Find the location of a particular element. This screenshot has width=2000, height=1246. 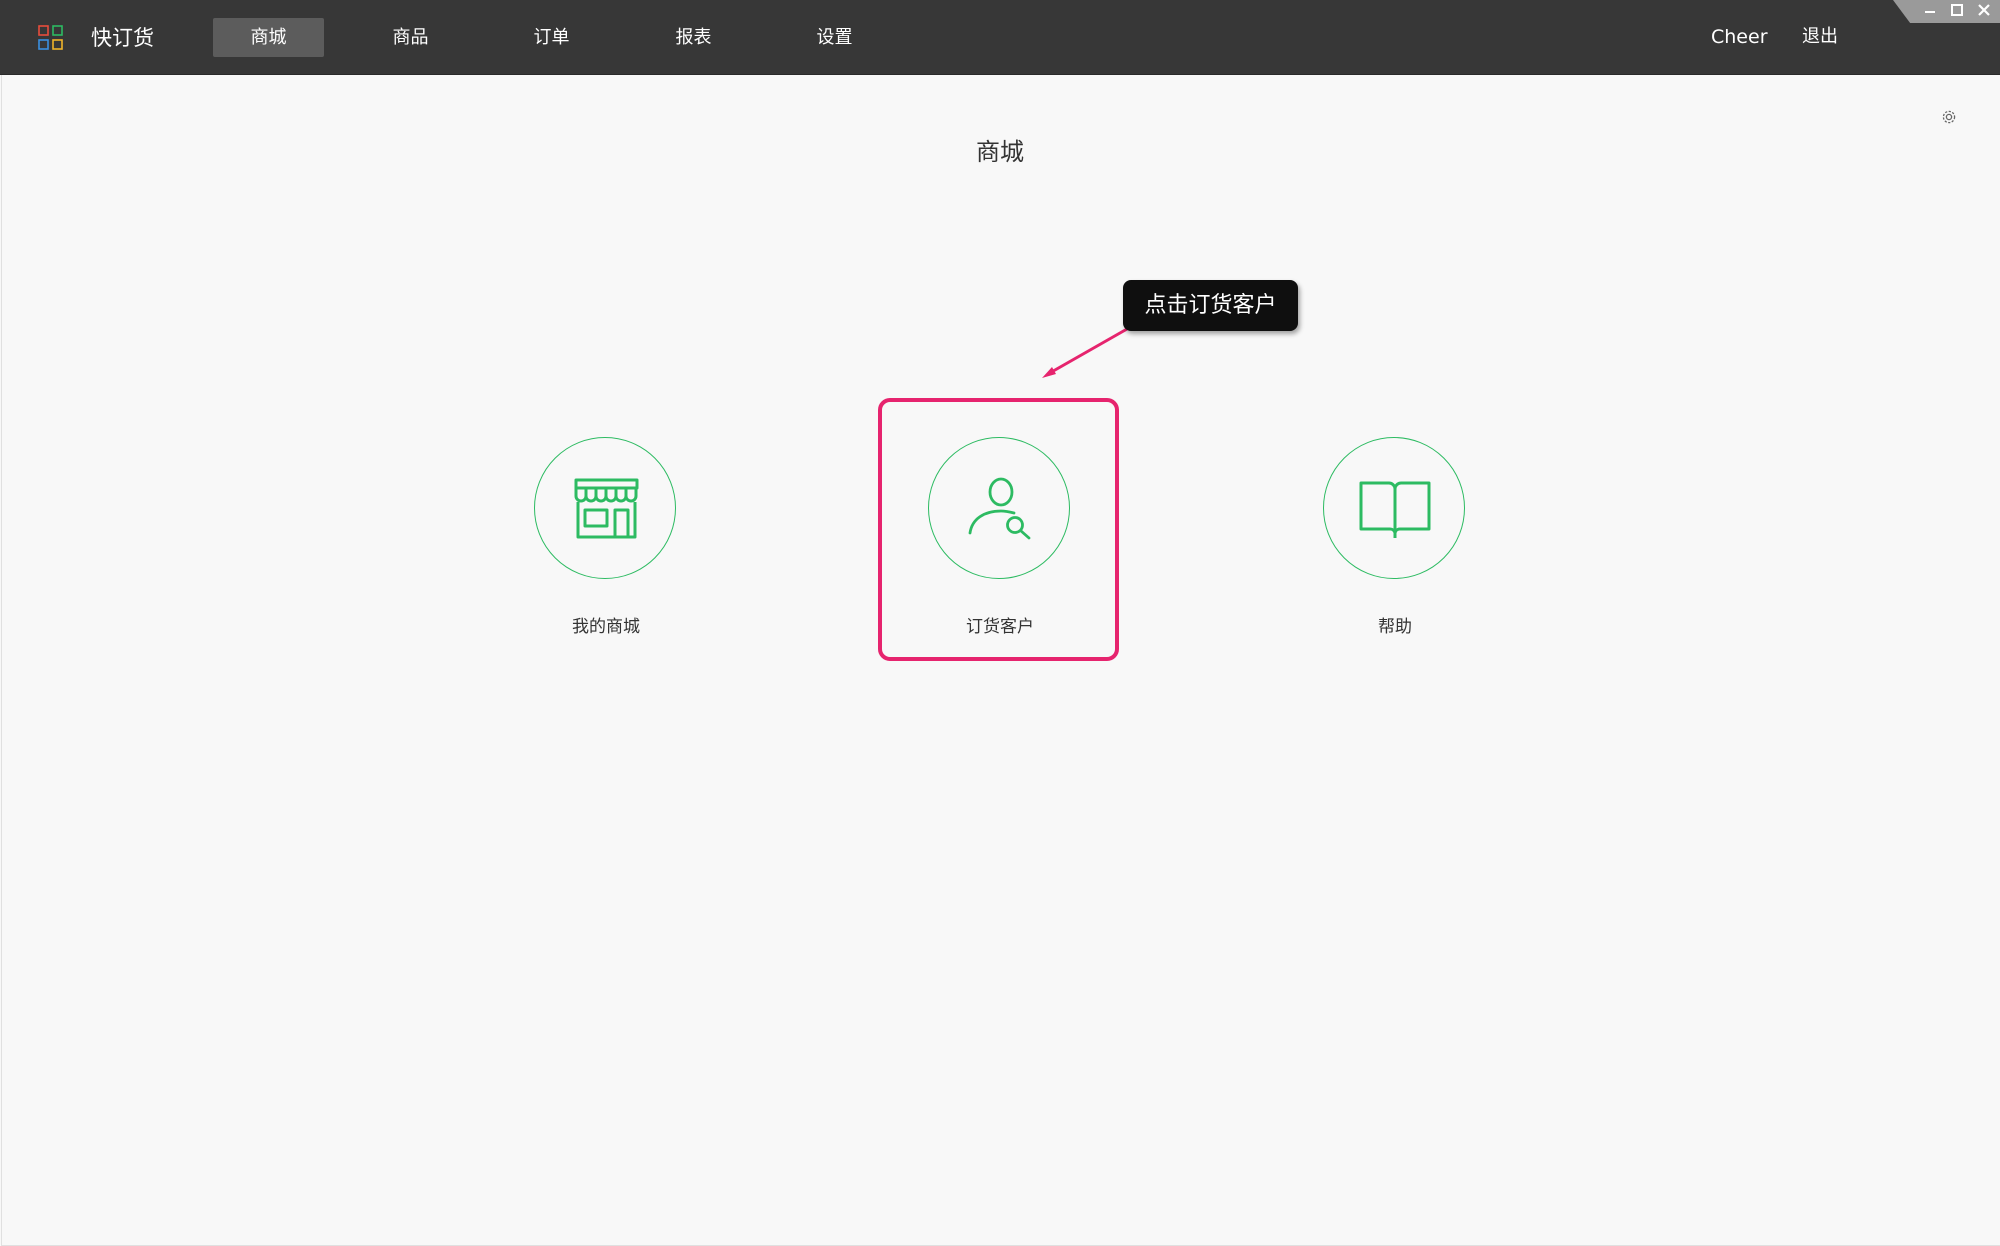

annotation-callout: 点击订货客户 is located at coordinates (1210, 305).